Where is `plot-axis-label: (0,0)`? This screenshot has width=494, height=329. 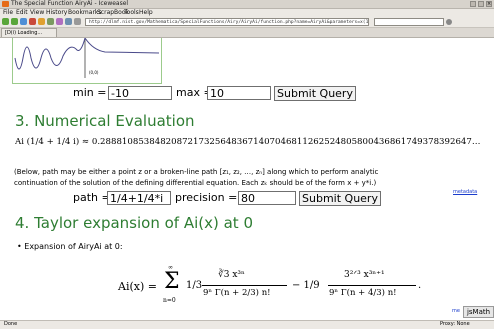
plot-axis-label: (0,0) is located at coordinates (94, 72).